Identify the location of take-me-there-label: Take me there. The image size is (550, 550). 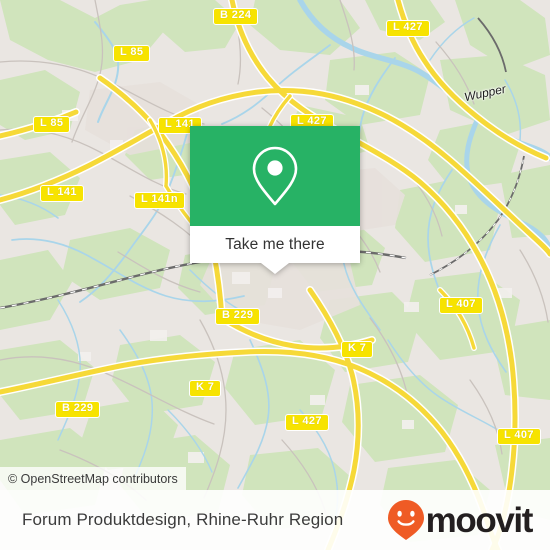
(275, 244).